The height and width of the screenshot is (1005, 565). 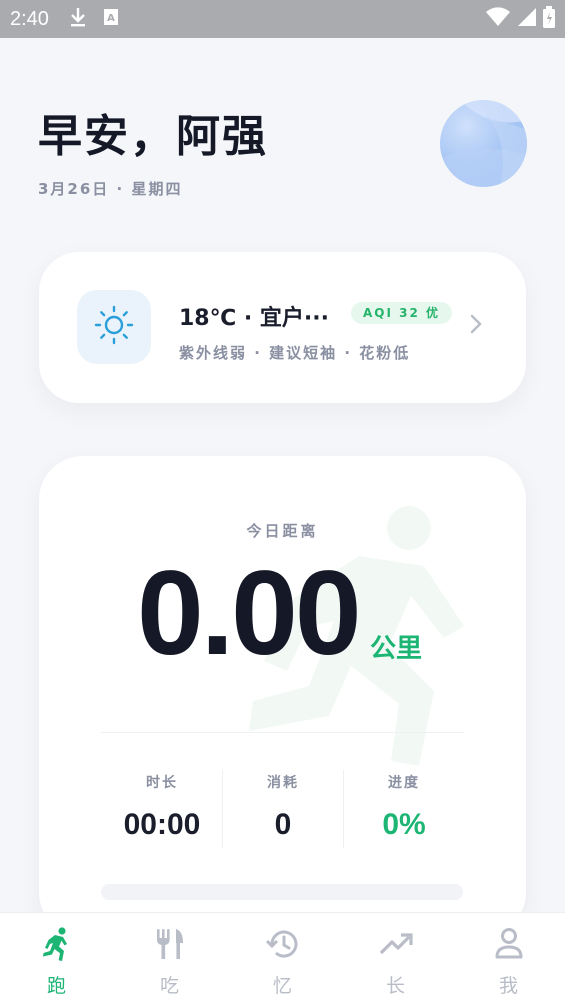 I want to click on stat-calories: 消耗 0, so click(x=283, y=807).